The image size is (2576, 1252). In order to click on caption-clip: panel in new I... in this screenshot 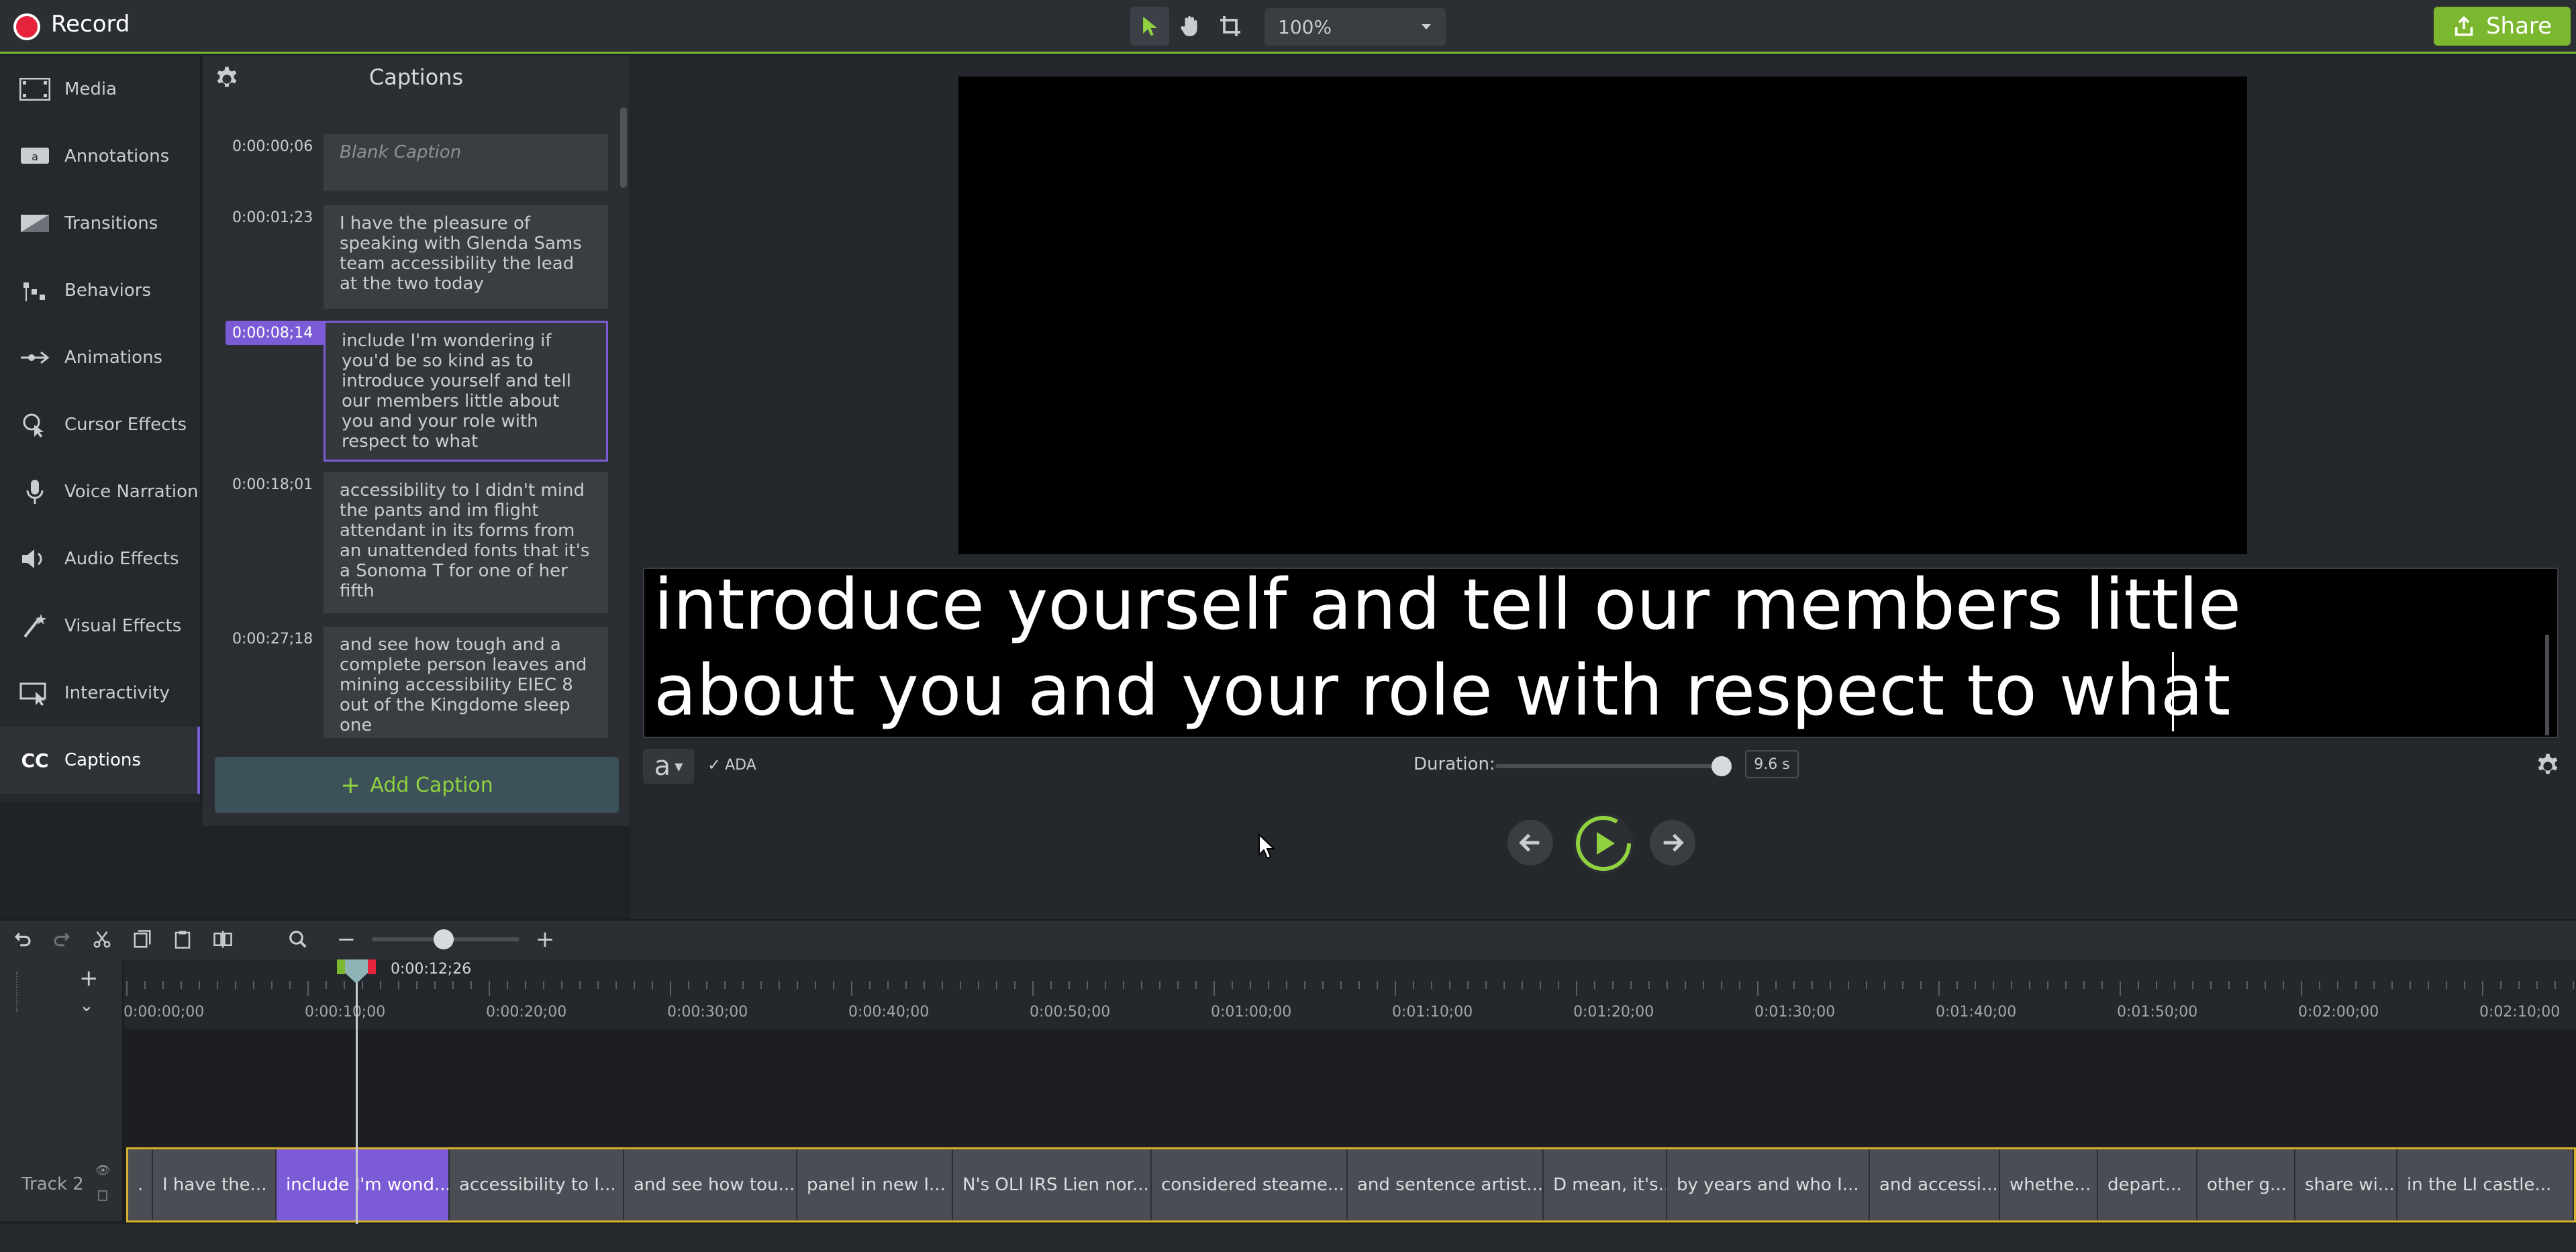, I will do `click(875, 1184)`.